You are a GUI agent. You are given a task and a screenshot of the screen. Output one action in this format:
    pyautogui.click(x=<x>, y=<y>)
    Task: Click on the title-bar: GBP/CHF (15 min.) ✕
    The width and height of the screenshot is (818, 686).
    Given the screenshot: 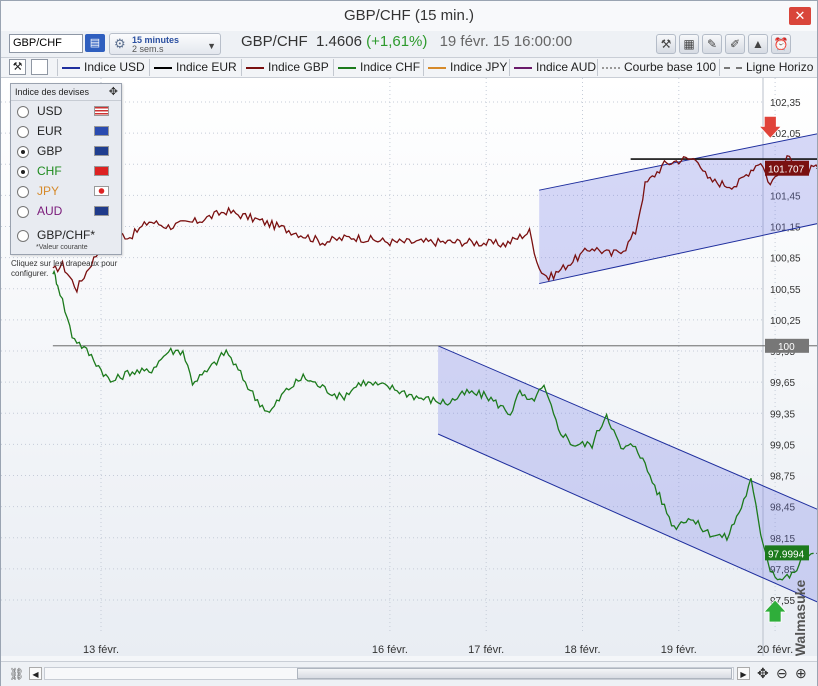 What is the action you would take?
    pyautogui.click(x=409, y=16)
    